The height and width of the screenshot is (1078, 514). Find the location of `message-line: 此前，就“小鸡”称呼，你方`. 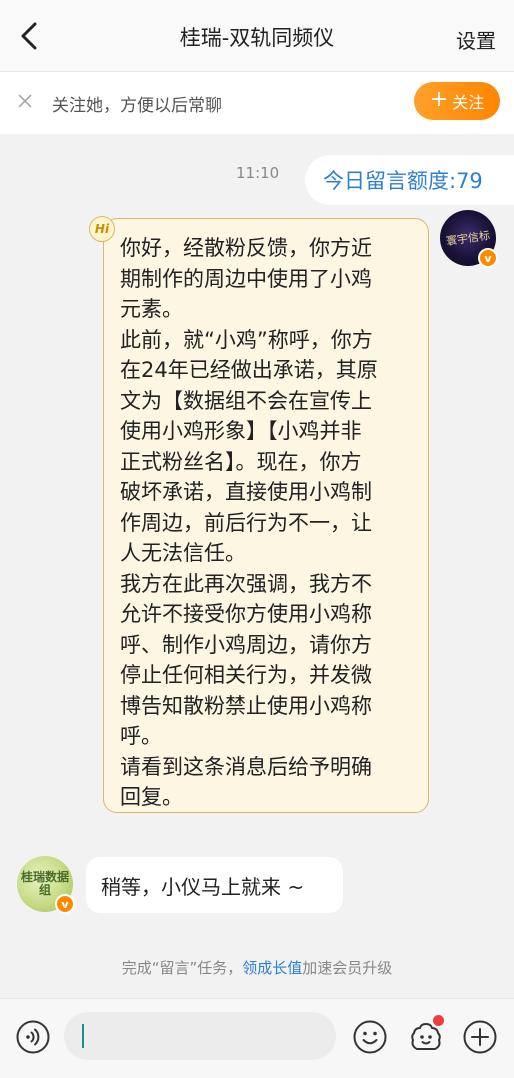

message-line: 此前，就“小鸡”称呼，你方 is located at coordinates (246, 339).